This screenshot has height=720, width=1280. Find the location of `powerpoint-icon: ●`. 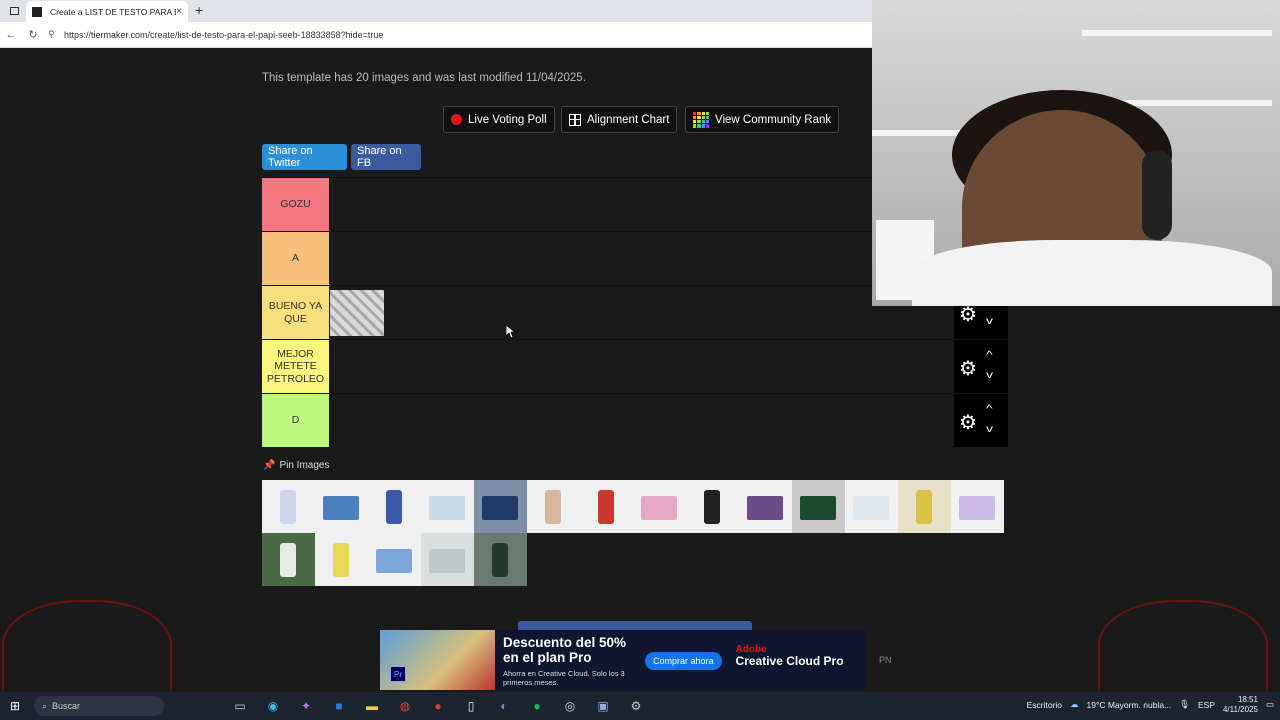

powerpoint-icon: ● is located at coordinates (438, 706).